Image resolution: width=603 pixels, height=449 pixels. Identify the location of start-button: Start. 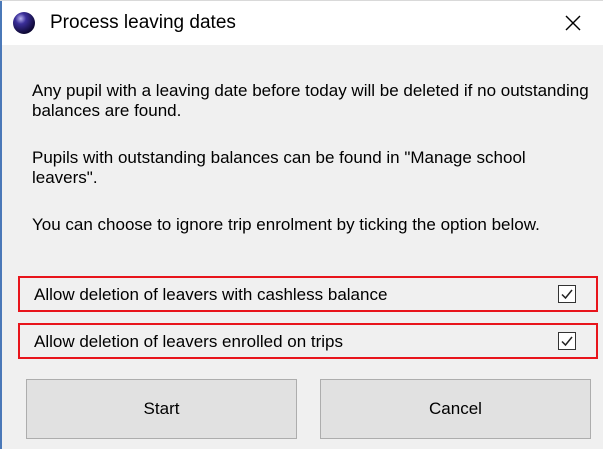
(161, 409).